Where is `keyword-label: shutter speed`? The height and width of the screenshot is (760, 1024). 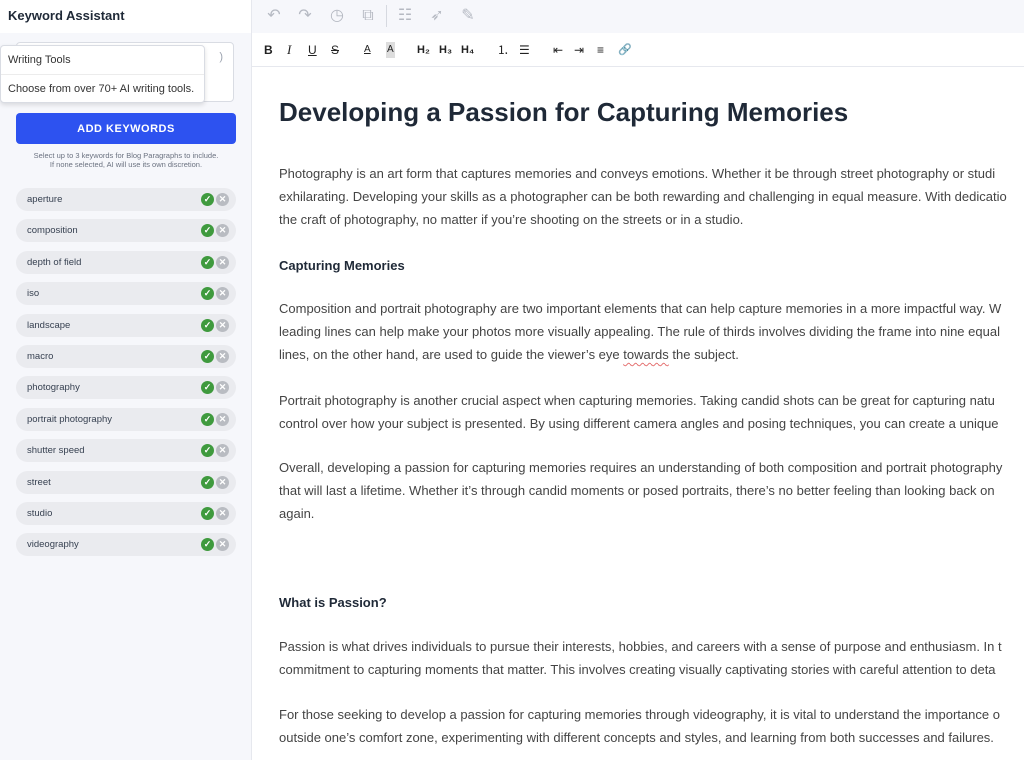
keyword-label: shutter speed is located at coordinates (56, 451).